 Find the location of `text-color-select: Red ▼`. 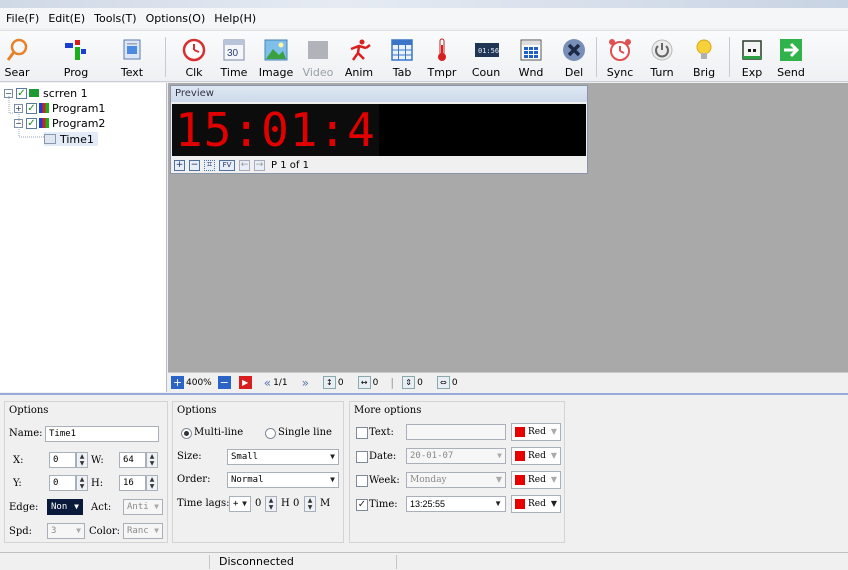

text-color-select: Red ▼ is located at coordinates (536, 432).